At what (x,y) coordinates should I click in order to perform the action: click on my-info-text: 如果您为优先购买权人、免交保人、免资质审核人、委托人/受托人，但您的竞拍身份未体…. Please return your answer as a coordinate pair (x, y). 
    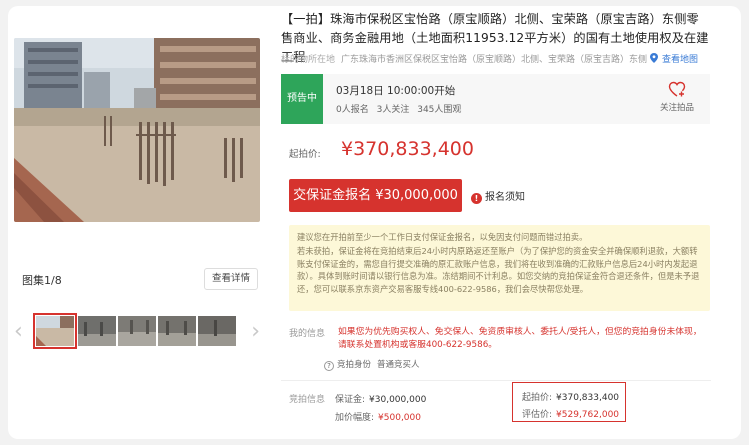
    Looking at the image, I should click on (520, 338).